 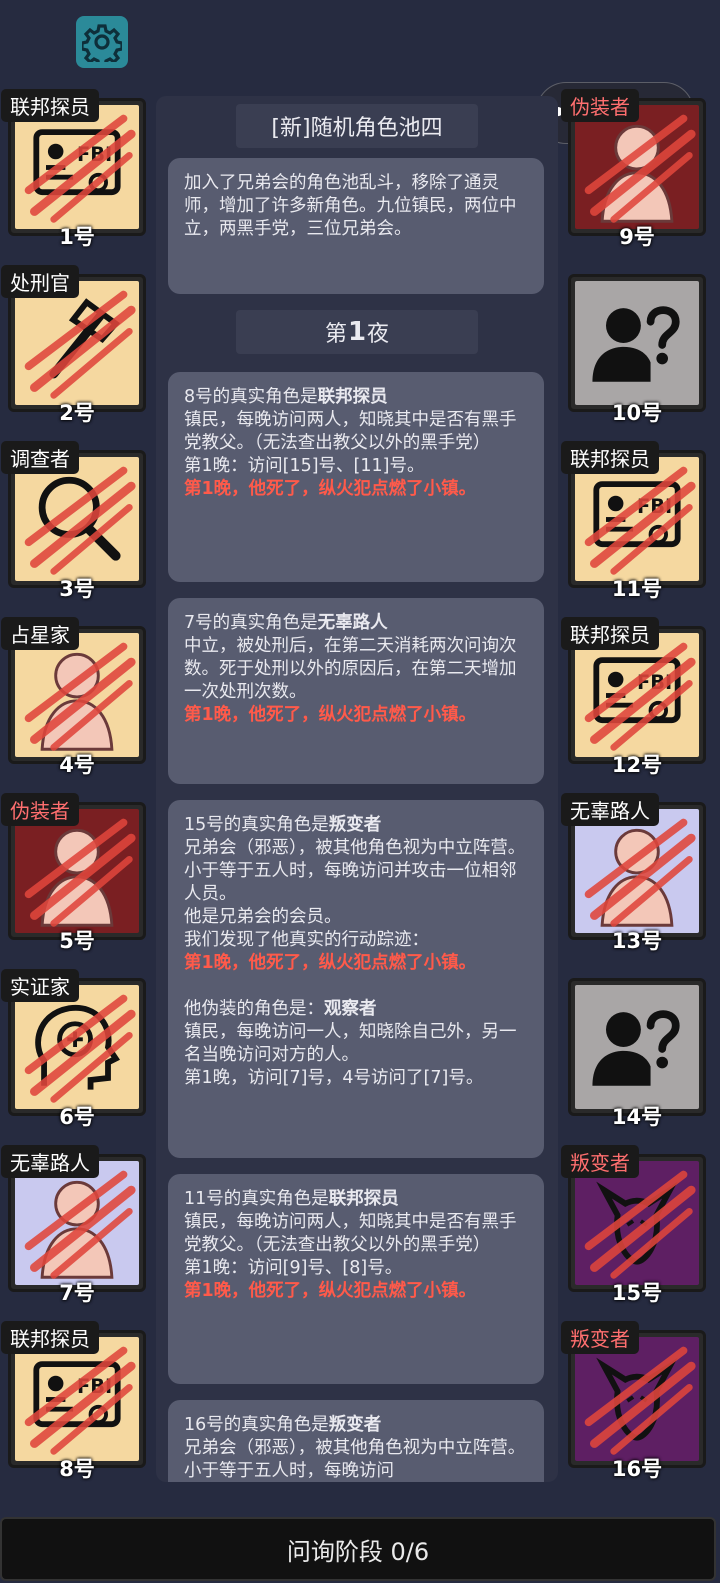 What do you see at coordinates (637, 1117) in the screenshot?
I see `player-number: 14号` at bounding box center [637, 1117].